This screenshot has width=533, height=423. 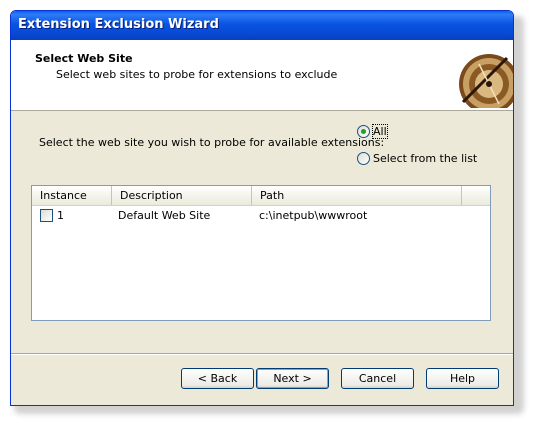 What do you see at coordinates (217, 378) in the screenshot?
I see `back-button: < Back` at bounding box center [217, 378].